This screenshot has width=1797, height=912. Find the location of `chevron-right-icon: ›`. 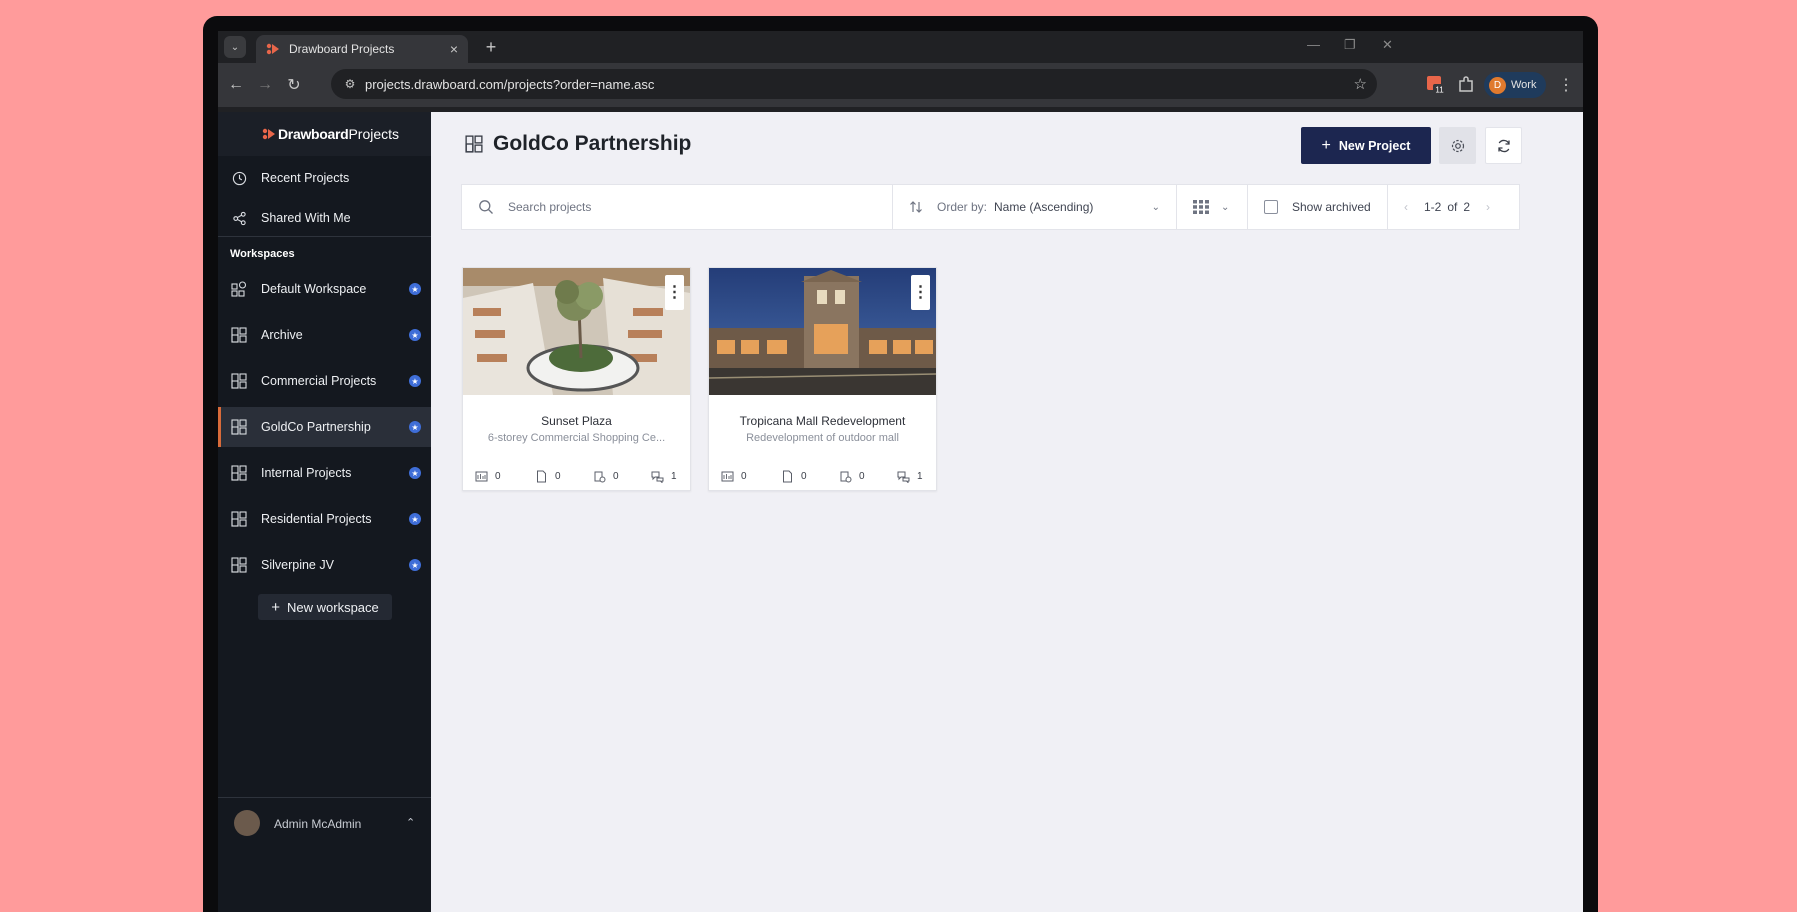

chevron-right-icon: › is located at coordinates (1488, 207).